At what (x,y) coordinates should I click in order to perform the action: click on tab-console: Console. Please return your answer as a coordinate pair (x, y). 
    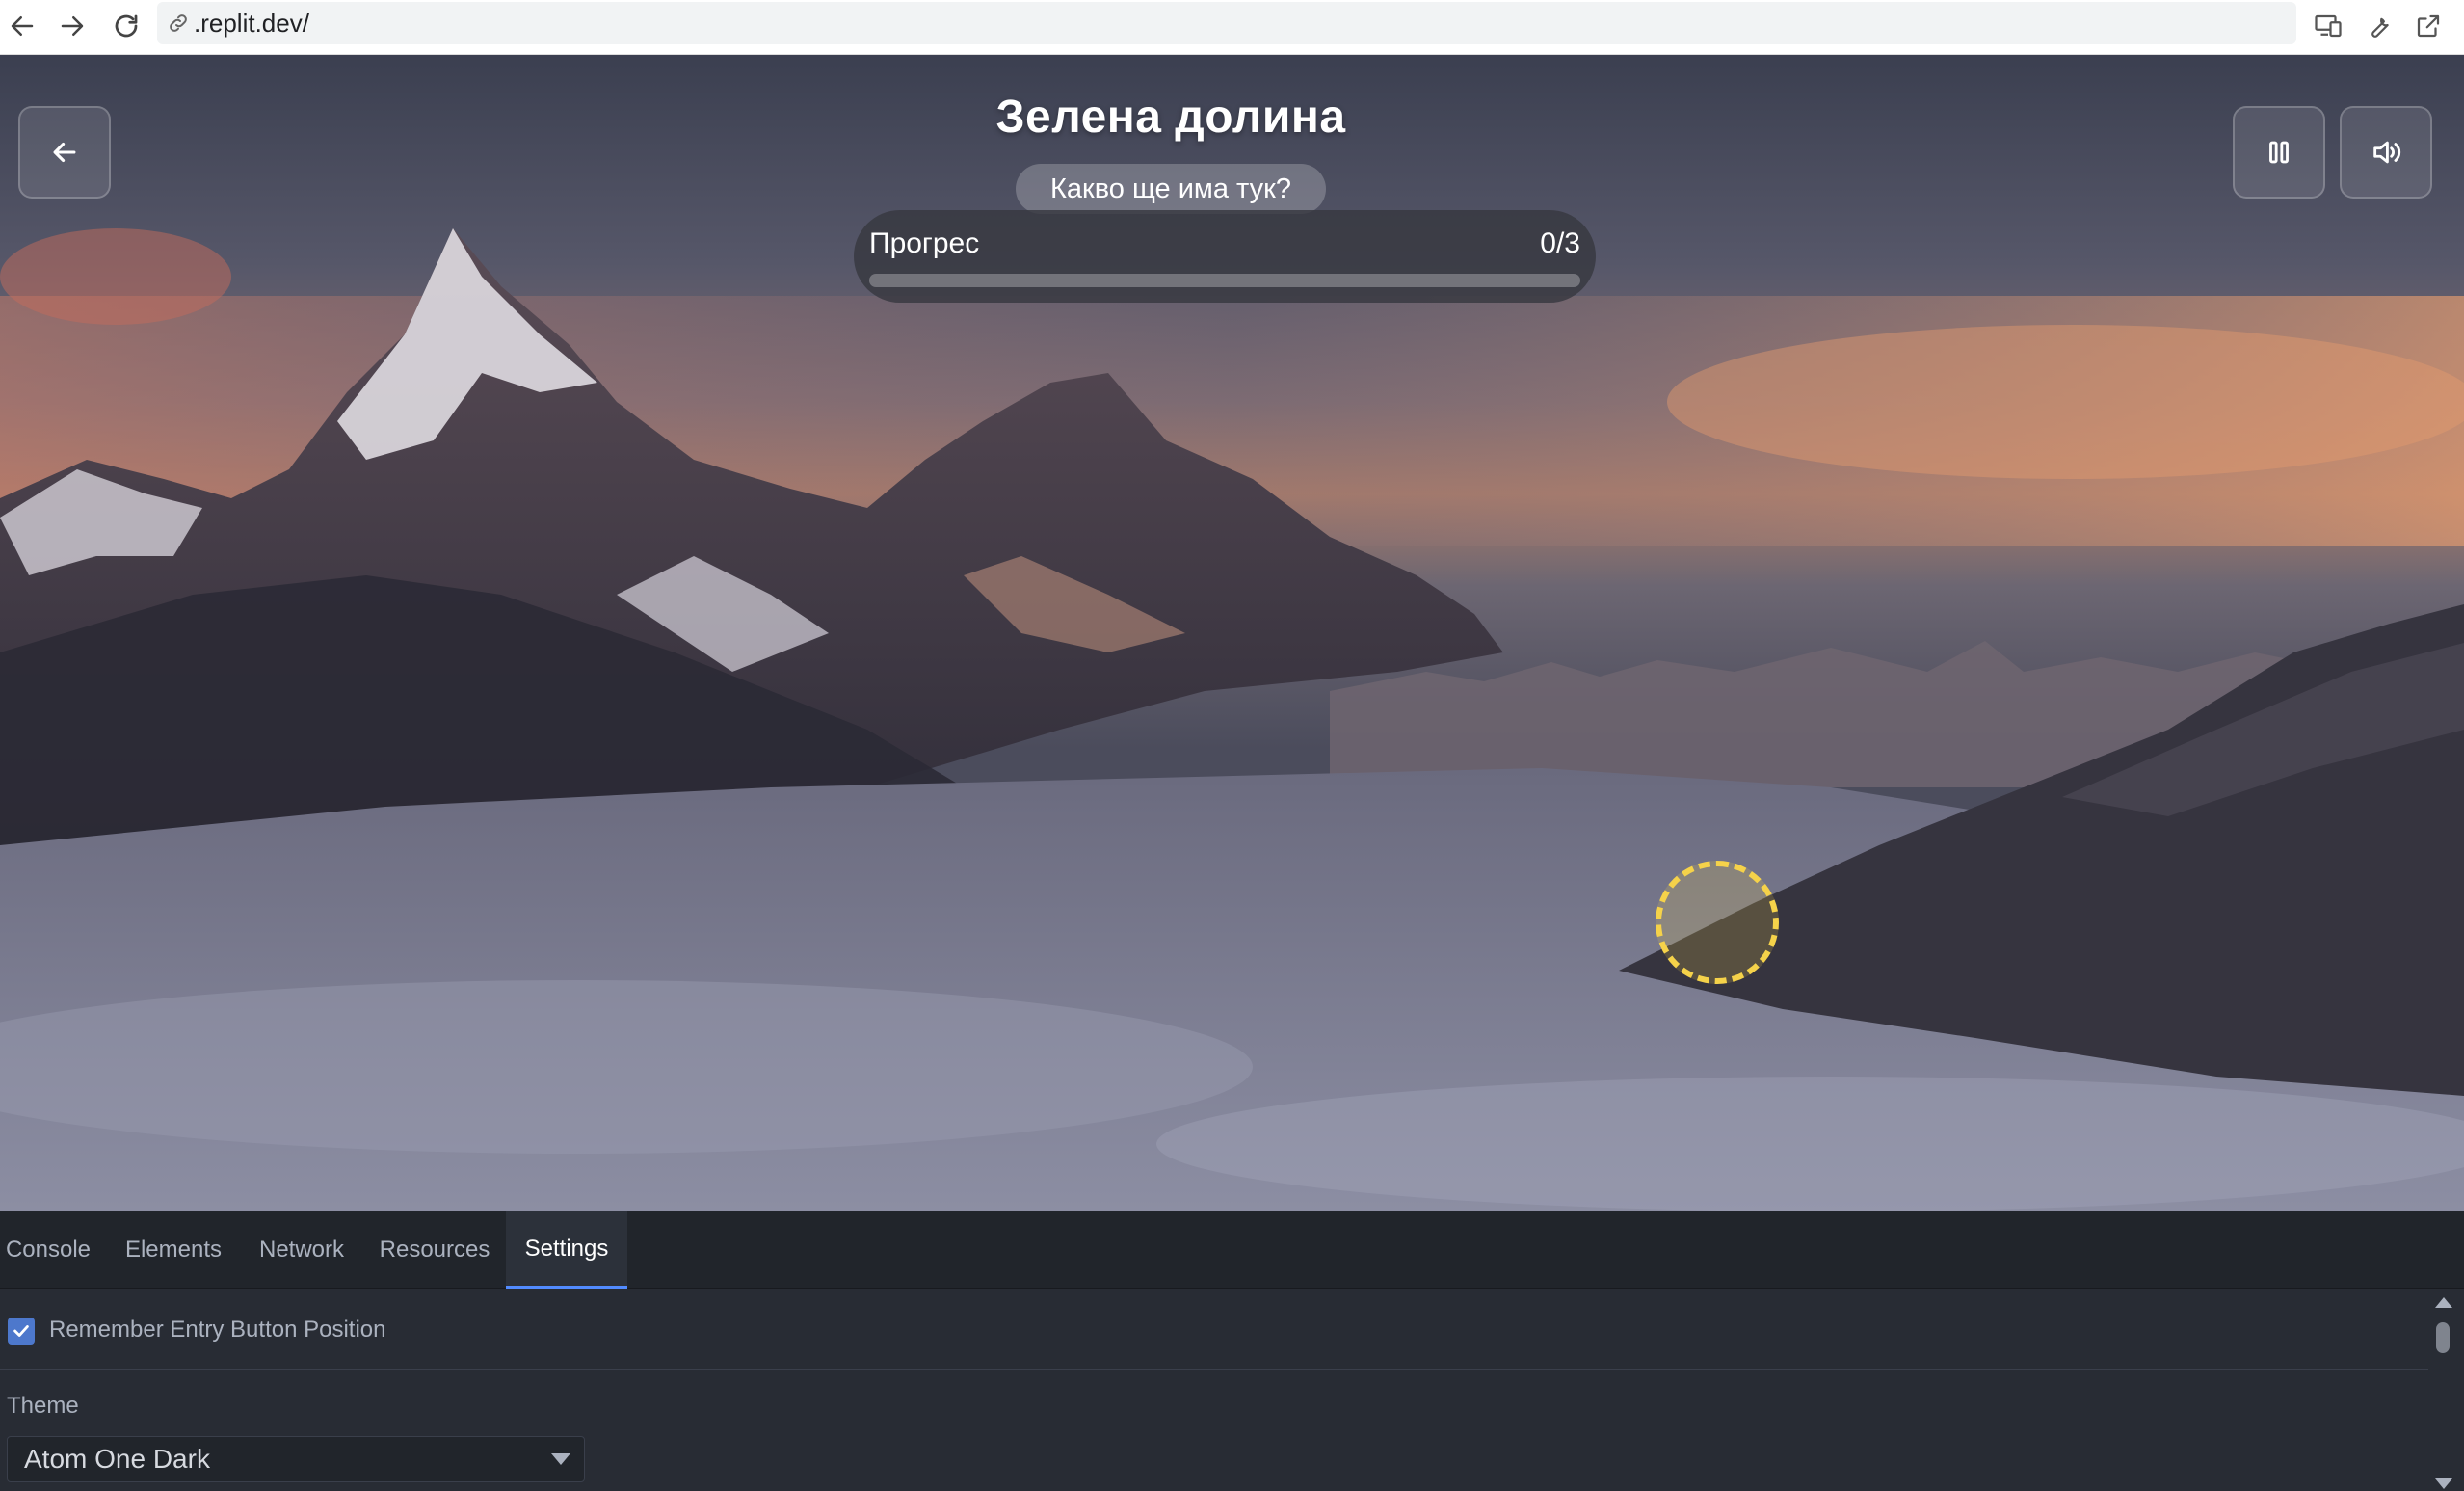
    Looking at the image, I should click on (48, 1250).